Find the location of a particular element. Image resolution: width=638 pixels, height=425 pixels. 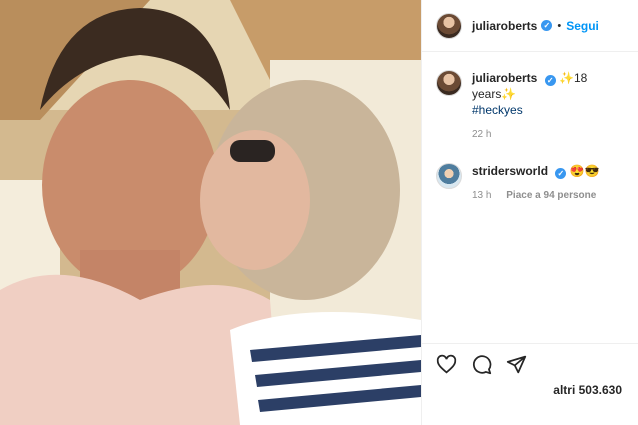

comment-time: 13 h is located at coordinates (481, 195).